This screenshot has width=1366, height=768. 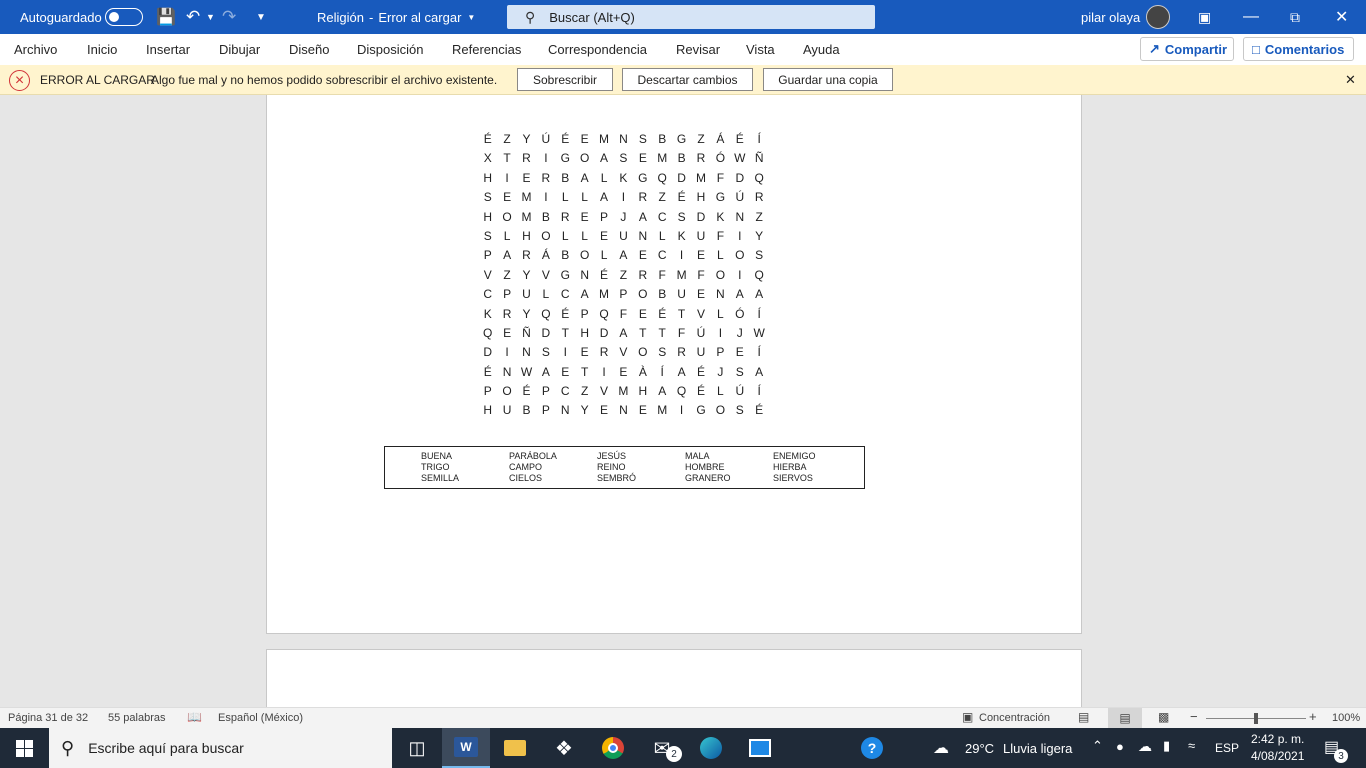 What do you see at coordinates (466, 748) in the screenshot?
I see `word-app-icon: W` at bounding box center [466, 748].